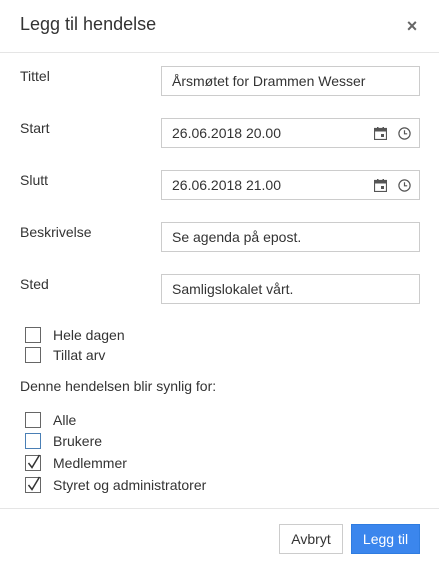 This screenshot has height=563, width=439. I want to click on allow-inherit-checkbox, so click(33, 355).